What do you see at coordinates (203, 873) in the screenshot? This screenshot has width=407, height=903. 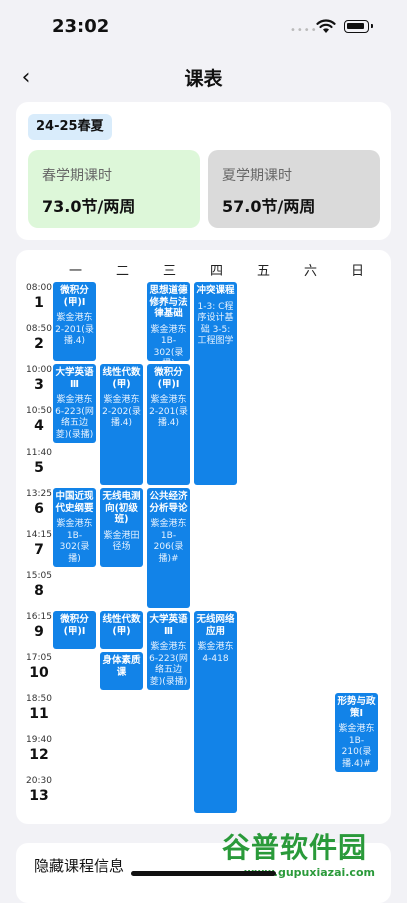 I see `home-indicator` at bounding box center [203, 873].